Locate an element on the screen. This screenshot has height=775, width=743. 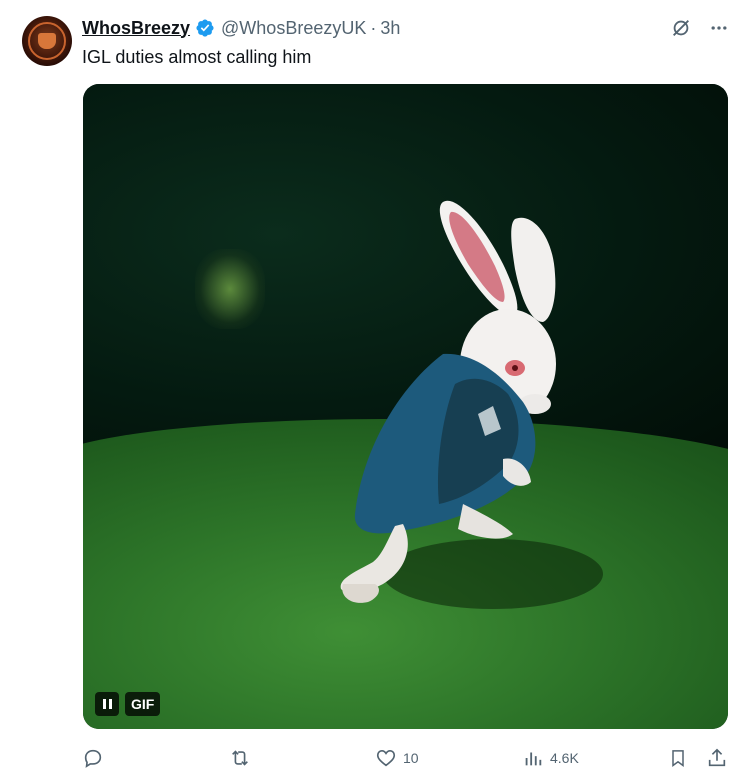
gif-label: GIF is located at coordinates (143, 704).